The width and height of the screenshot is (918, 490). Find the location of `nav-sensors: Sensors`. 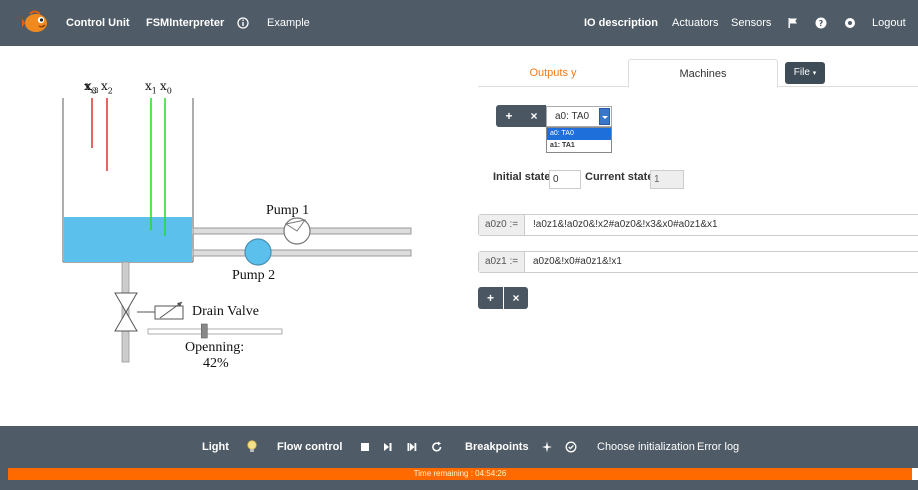

nav-sensors: Sensors is located at coordinates (751, 23).